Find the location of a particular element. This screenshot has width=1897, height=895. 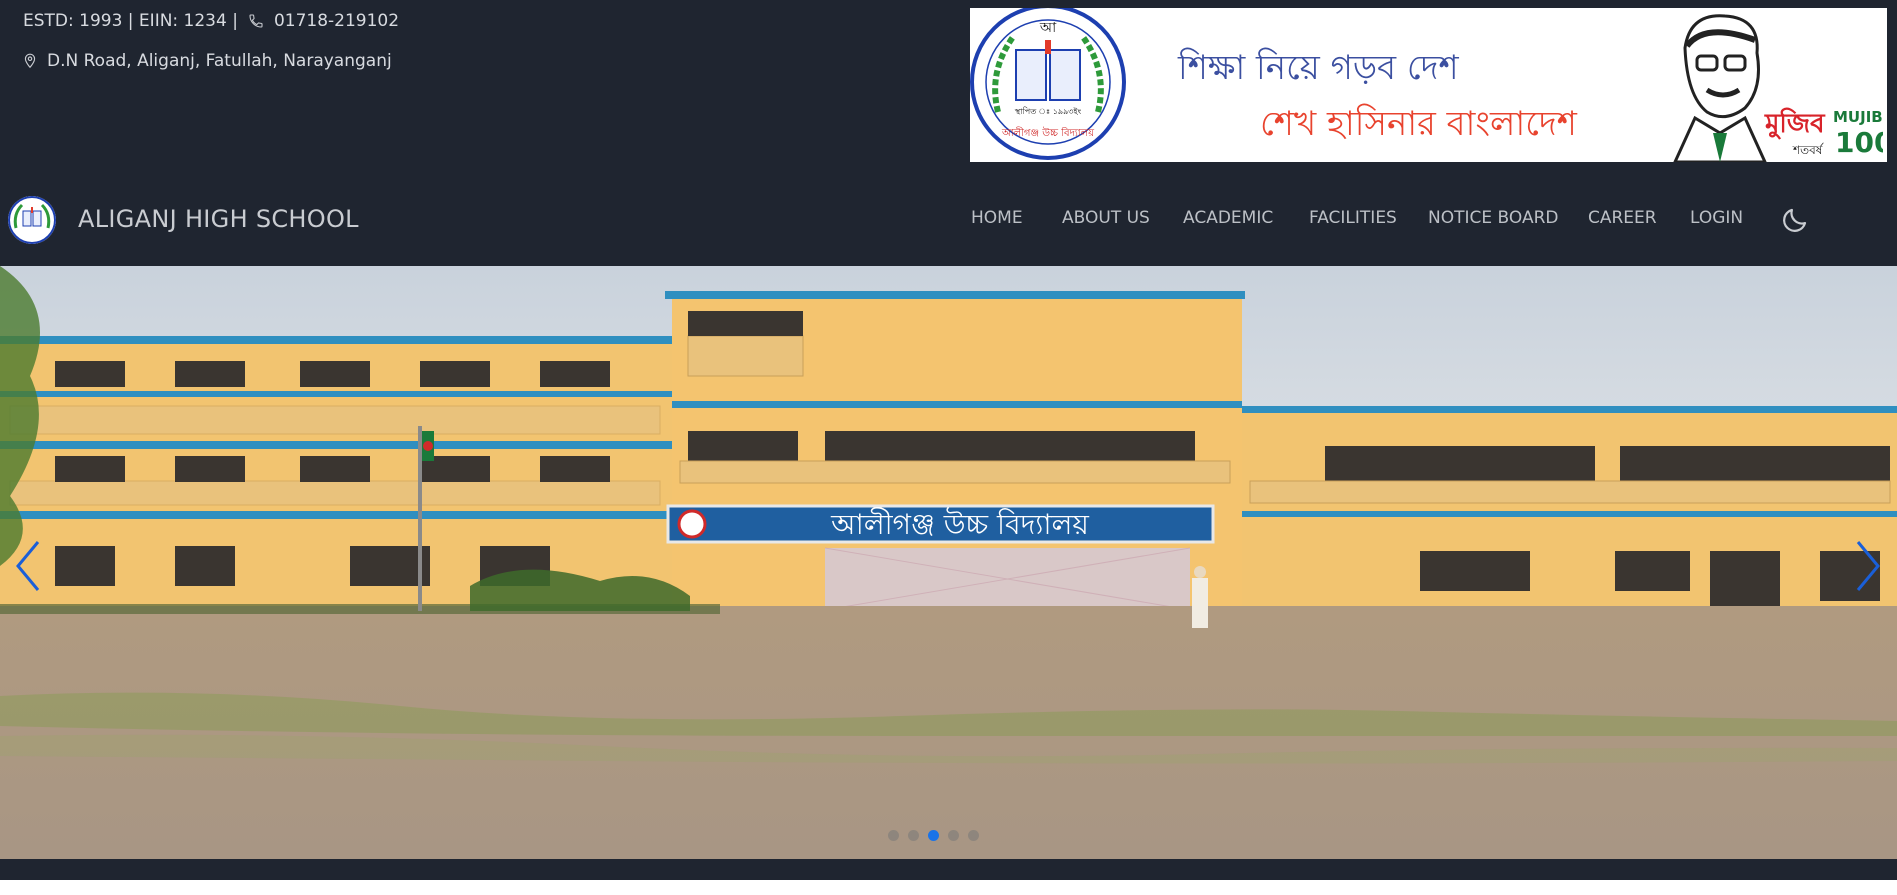

estd-eiin-text: ESTD: 1993 | EIIN: 1234 | is located at coordinates (130, 21).